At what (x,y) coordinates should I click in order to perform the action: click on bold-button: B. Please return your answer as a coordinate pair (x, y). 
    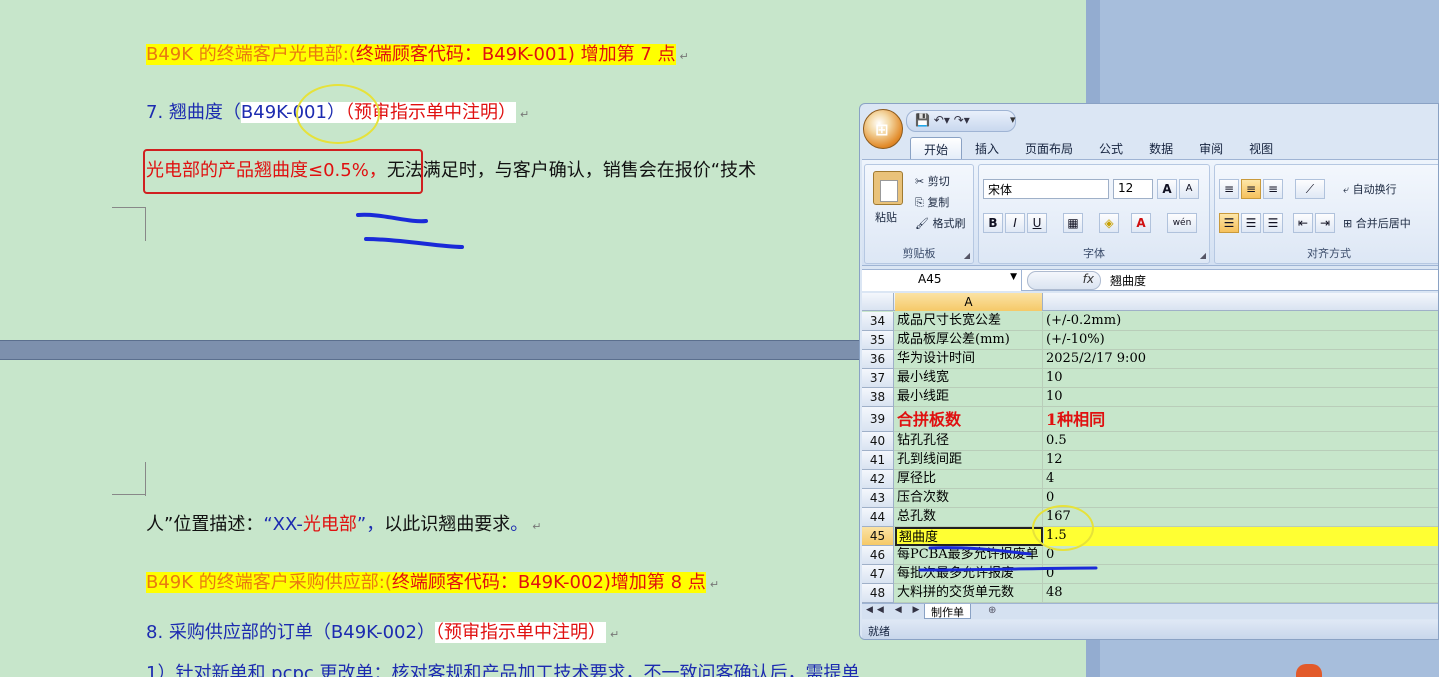
    Looking at the image, I should click on (993, 223).